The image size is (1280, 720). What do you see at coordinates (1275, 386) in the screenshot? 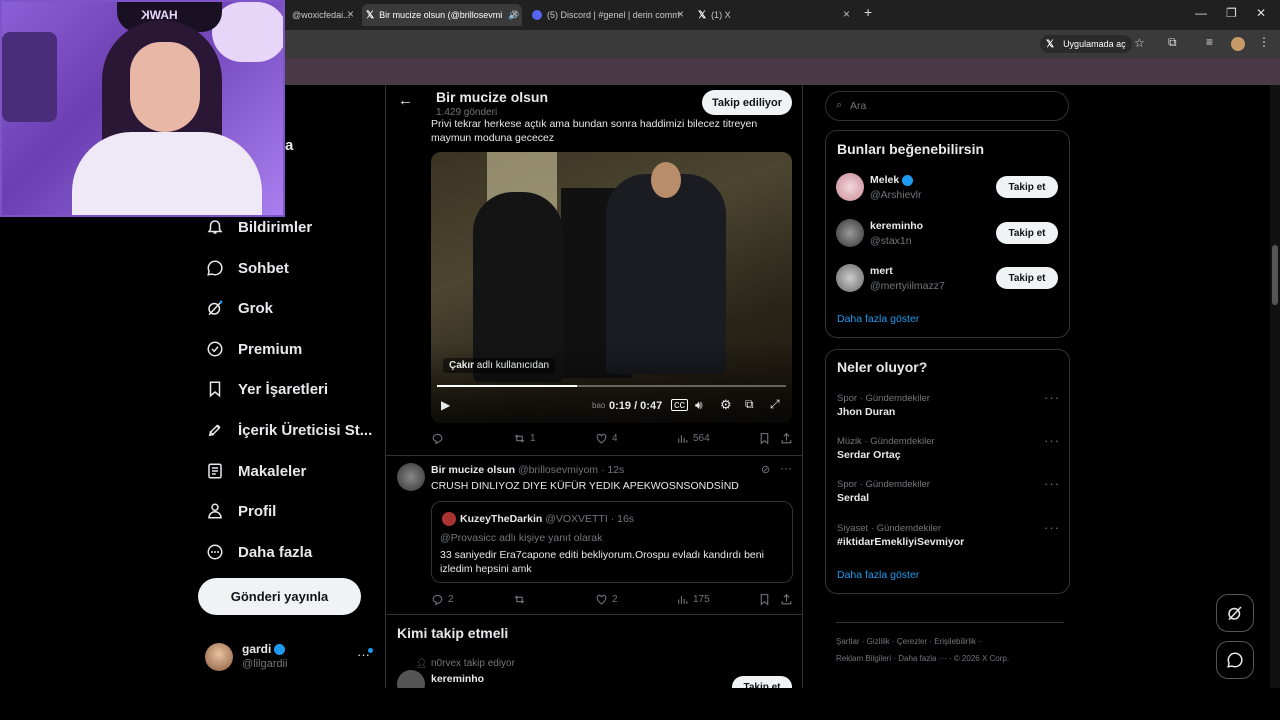
I see `scrollbar` at bounding box center [1275, 386].